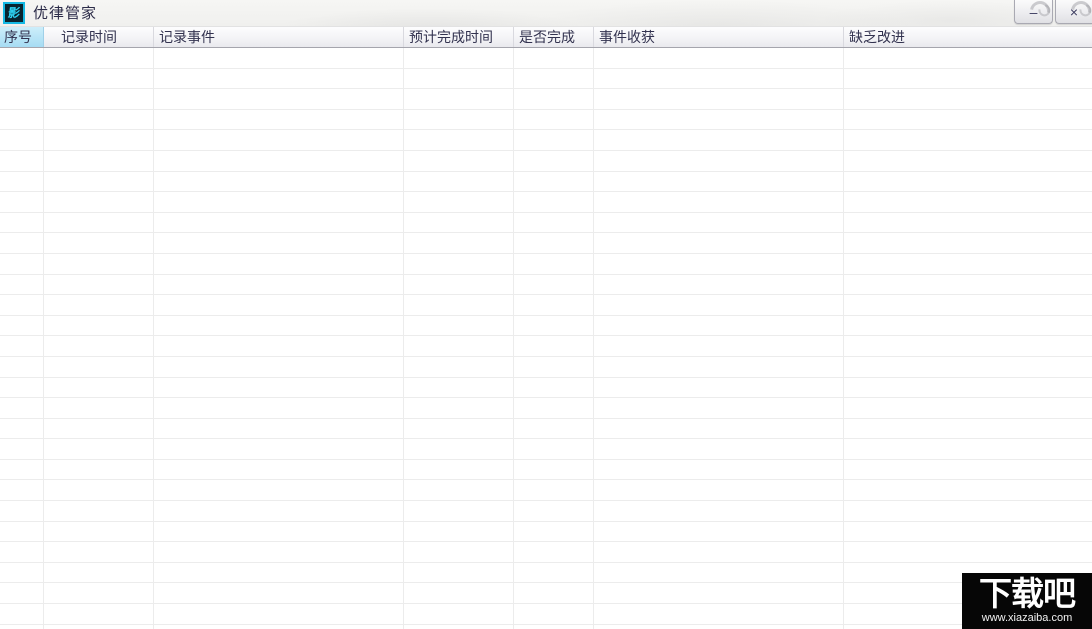 The image size is (1092, 629). I want to click on watermark-logo: 下载吧, so click(1027, 593).